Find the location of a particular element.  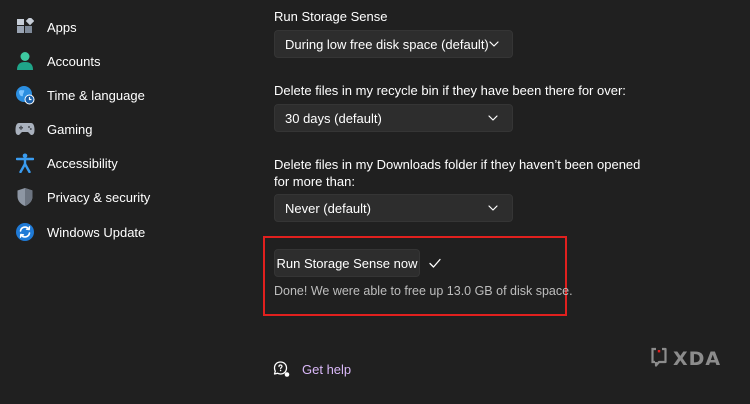

windows-update-icon is located at coordinates (25, 232).